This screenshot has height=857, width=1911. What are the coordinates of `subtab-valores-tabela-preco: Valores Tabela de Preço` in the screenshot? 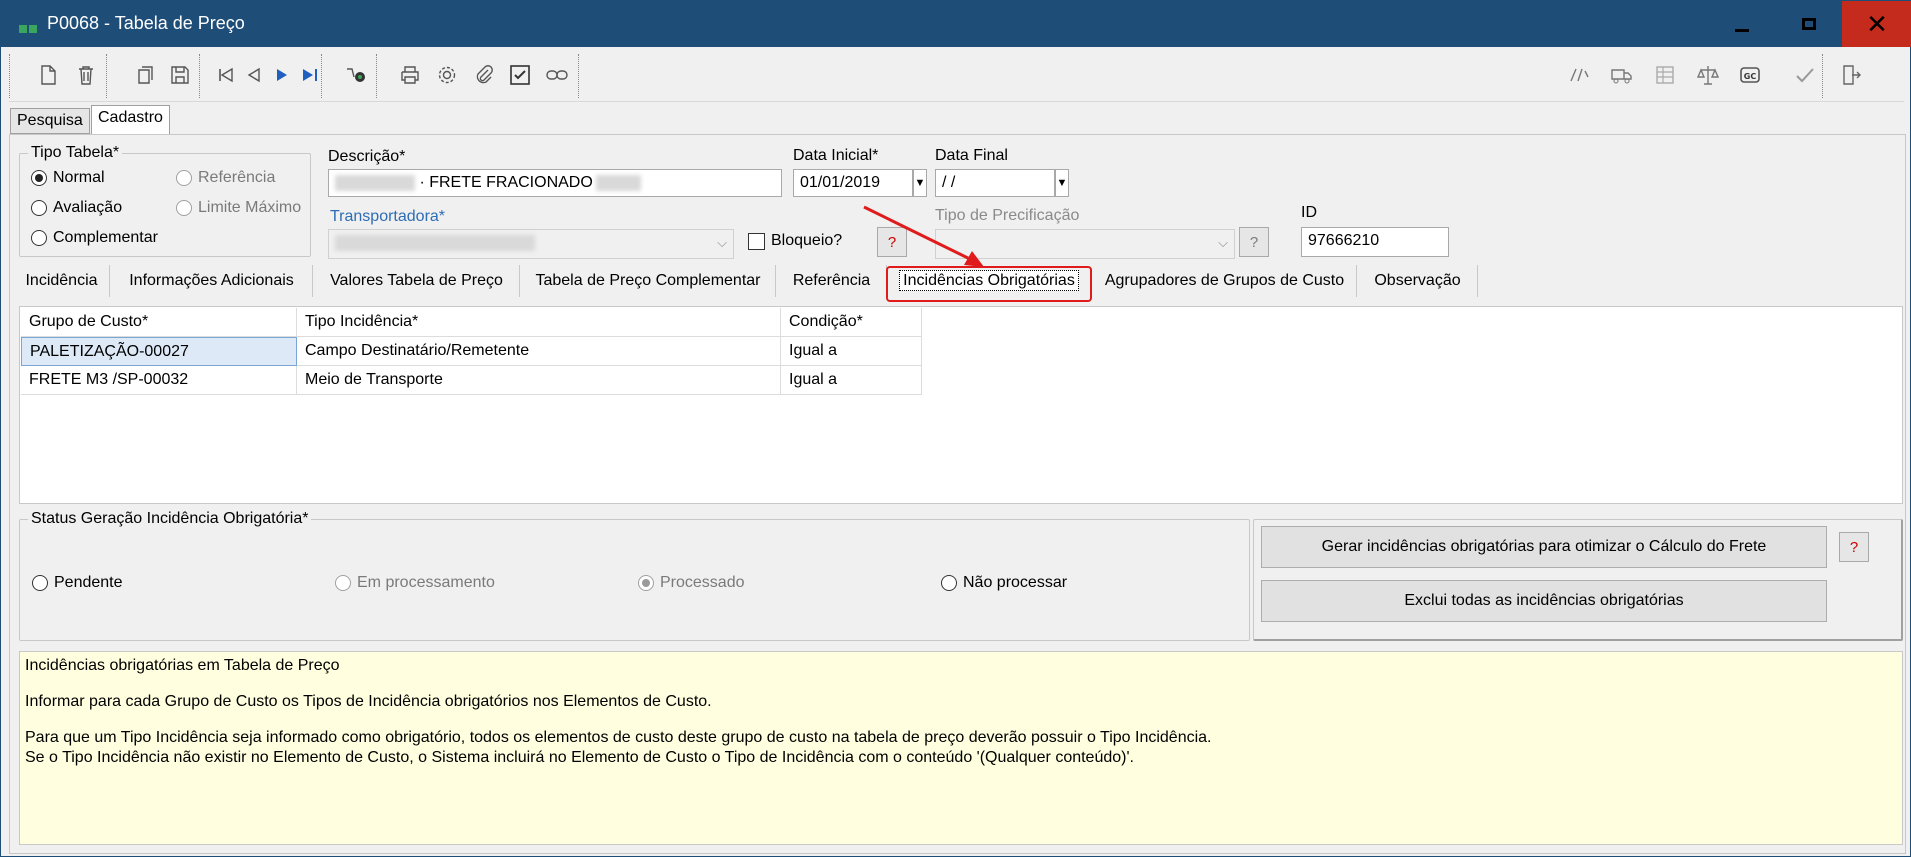 It's located at (417, 281).